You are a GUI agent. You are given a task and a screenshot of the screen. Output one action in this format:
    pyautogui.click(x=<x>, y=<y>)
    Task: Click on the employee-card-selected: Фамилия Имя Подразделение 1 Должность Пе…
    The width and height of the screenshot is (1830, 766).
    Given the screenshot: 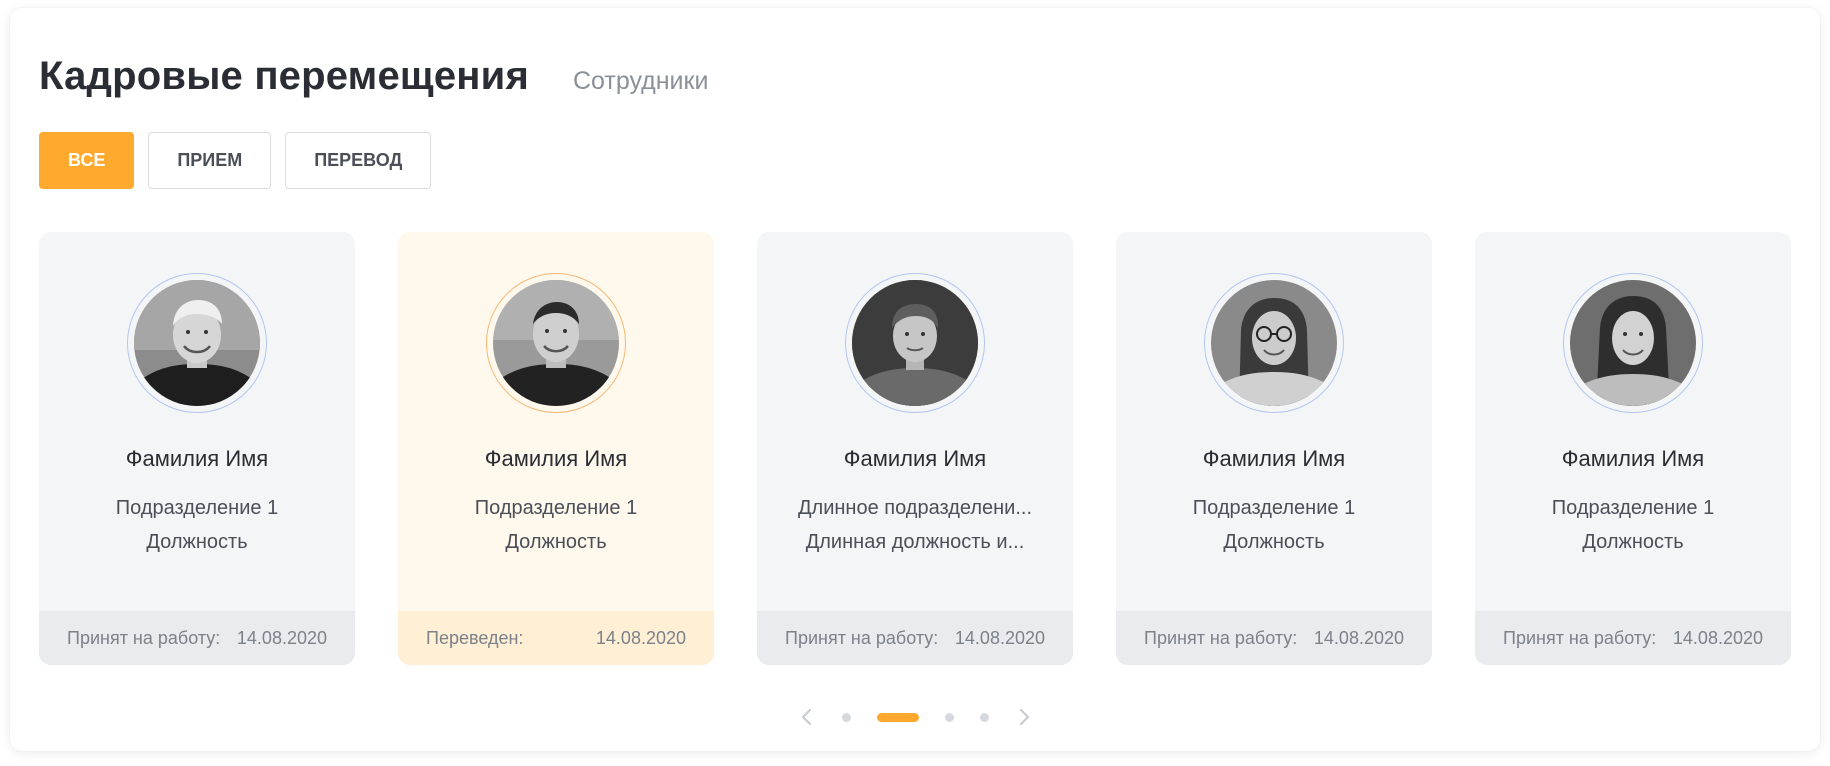 What is the action you would take?
    pyautogui.click(x=556, y=448)
    